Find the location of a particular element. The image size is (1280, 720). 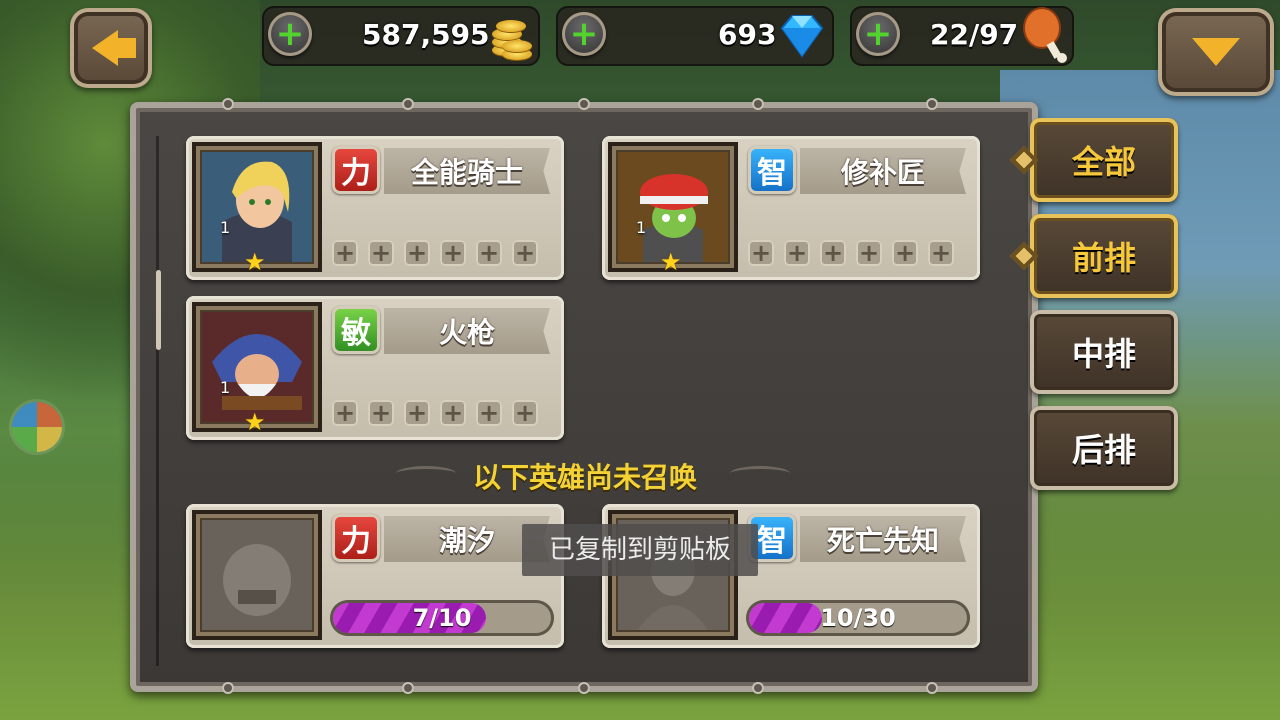

menu-dropdown-button is located at coordinates (1216, 52).